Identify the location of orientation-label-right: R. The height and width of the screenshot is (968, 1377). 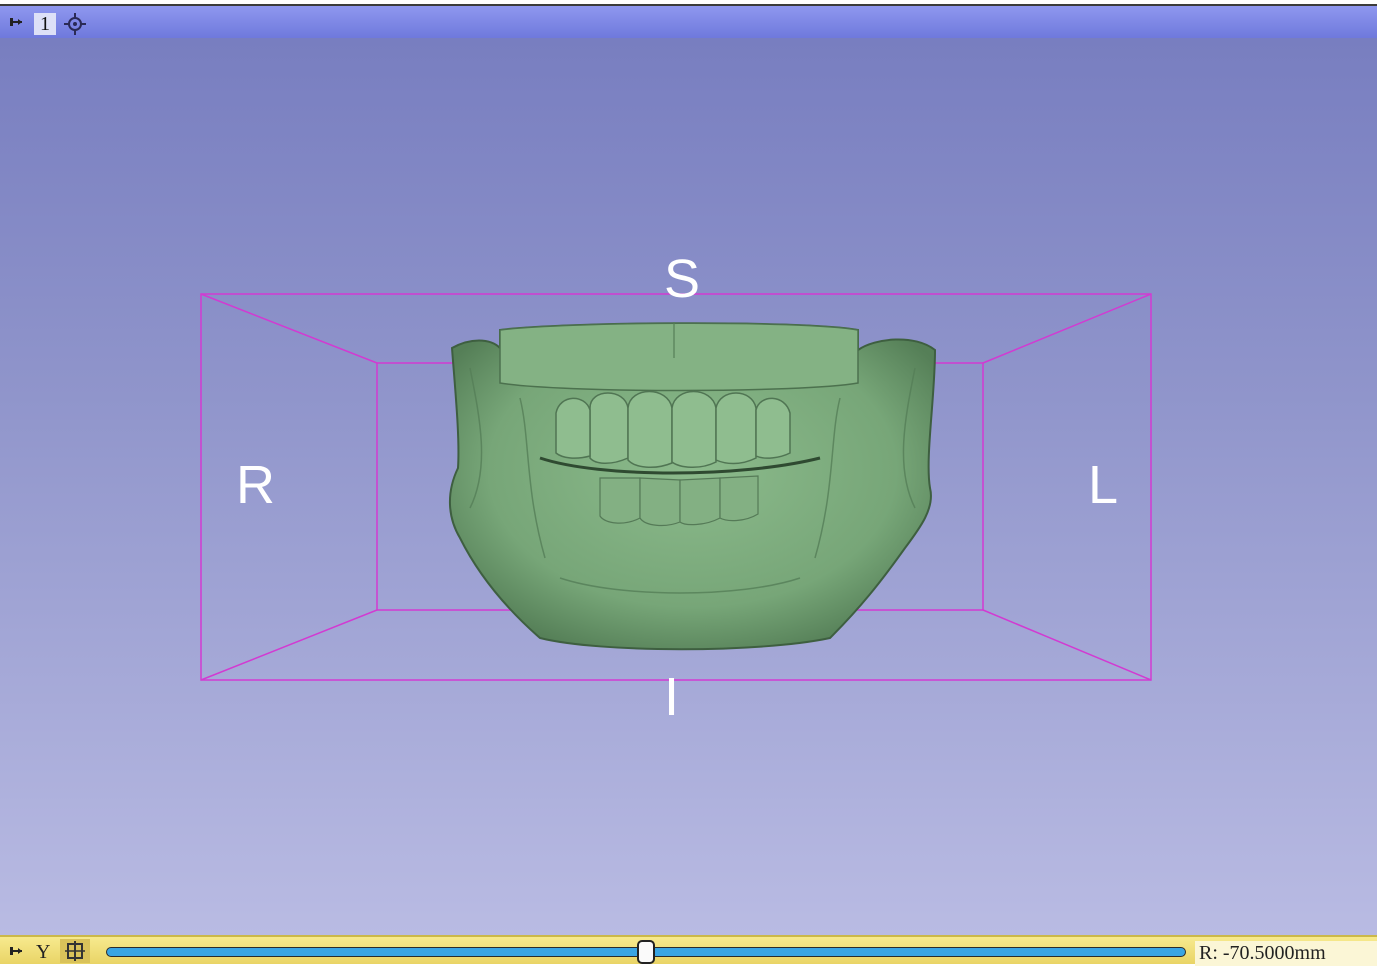
(255, 485).